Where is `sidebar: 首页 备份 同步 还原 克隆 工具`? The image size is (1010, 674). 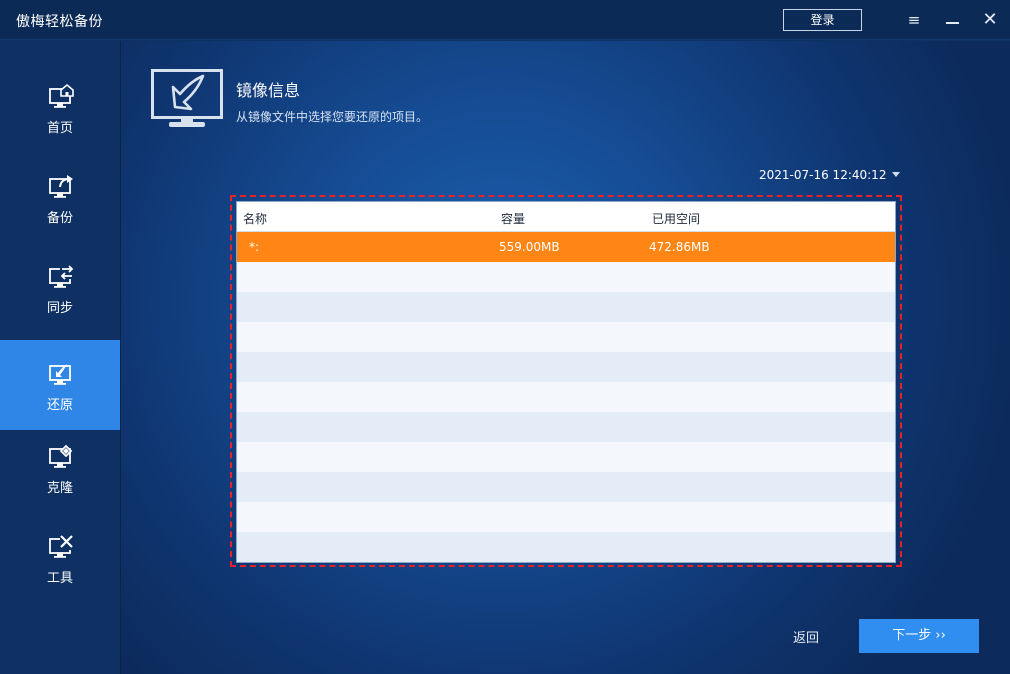
sidebar: 首页 备份 同步 还原 克隆 工具 is located at coordinates (60, 357).